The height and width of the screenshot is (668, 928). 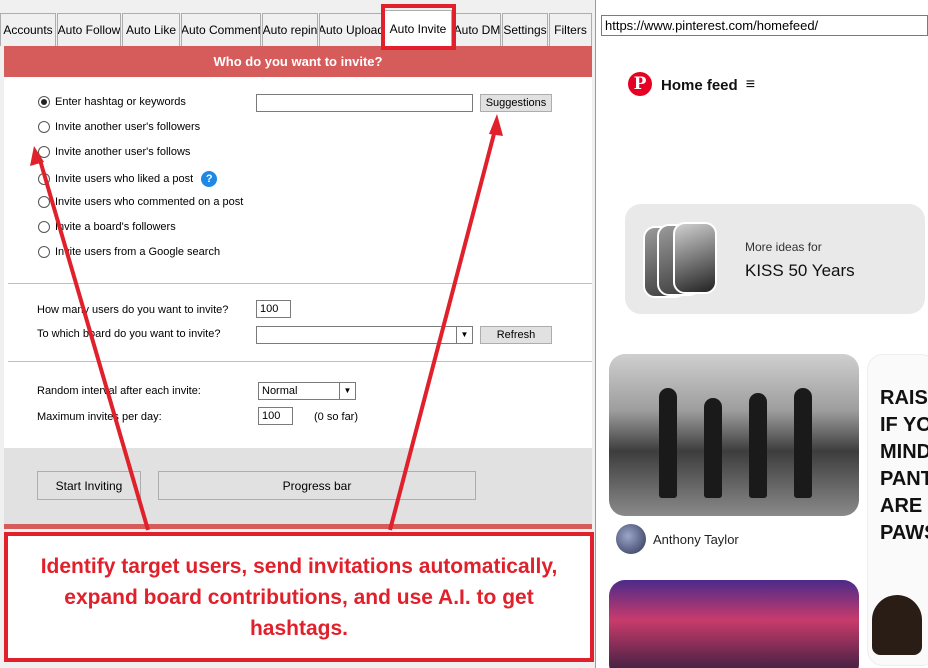 I want to click on paw-icon, so click(x=897, y=625).